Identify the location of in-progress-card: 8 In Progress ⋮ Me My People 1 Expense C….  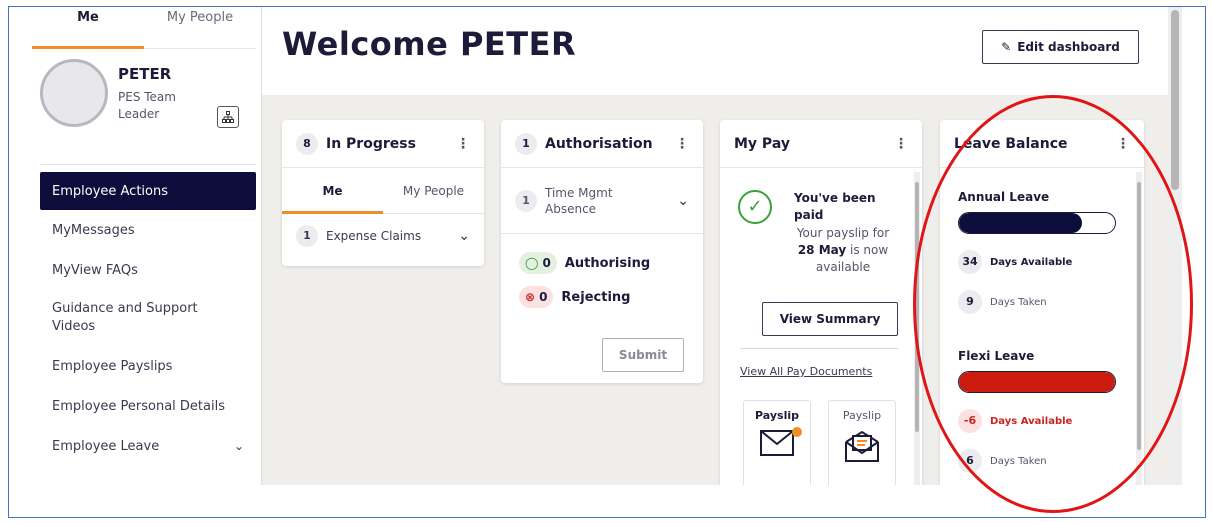
(383, 193).